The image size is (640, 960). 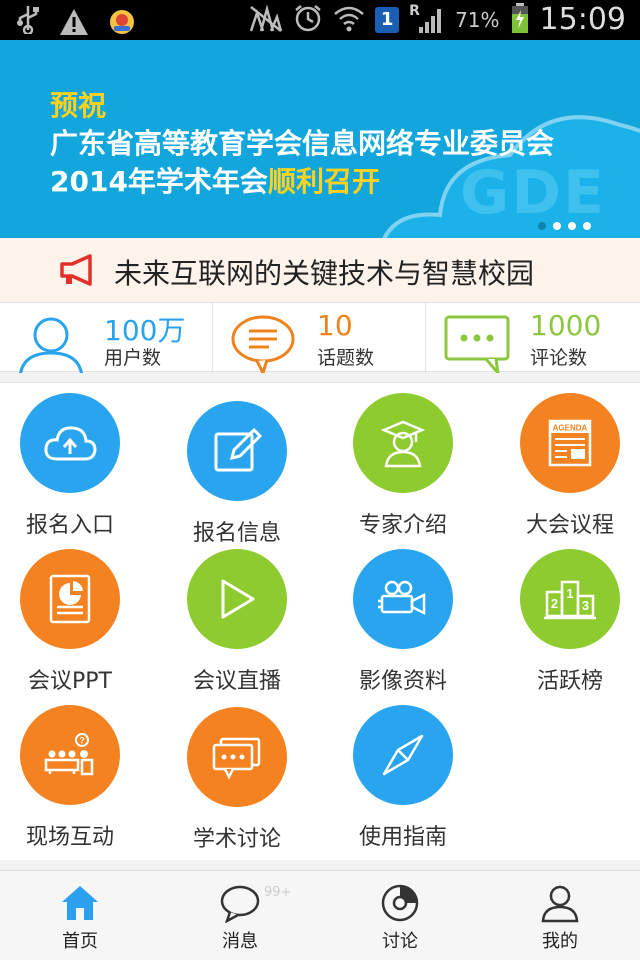 I want to click on stats-bar: 100万 用户数 10 话题数 1000 评论数, so click(x=320, y=337).